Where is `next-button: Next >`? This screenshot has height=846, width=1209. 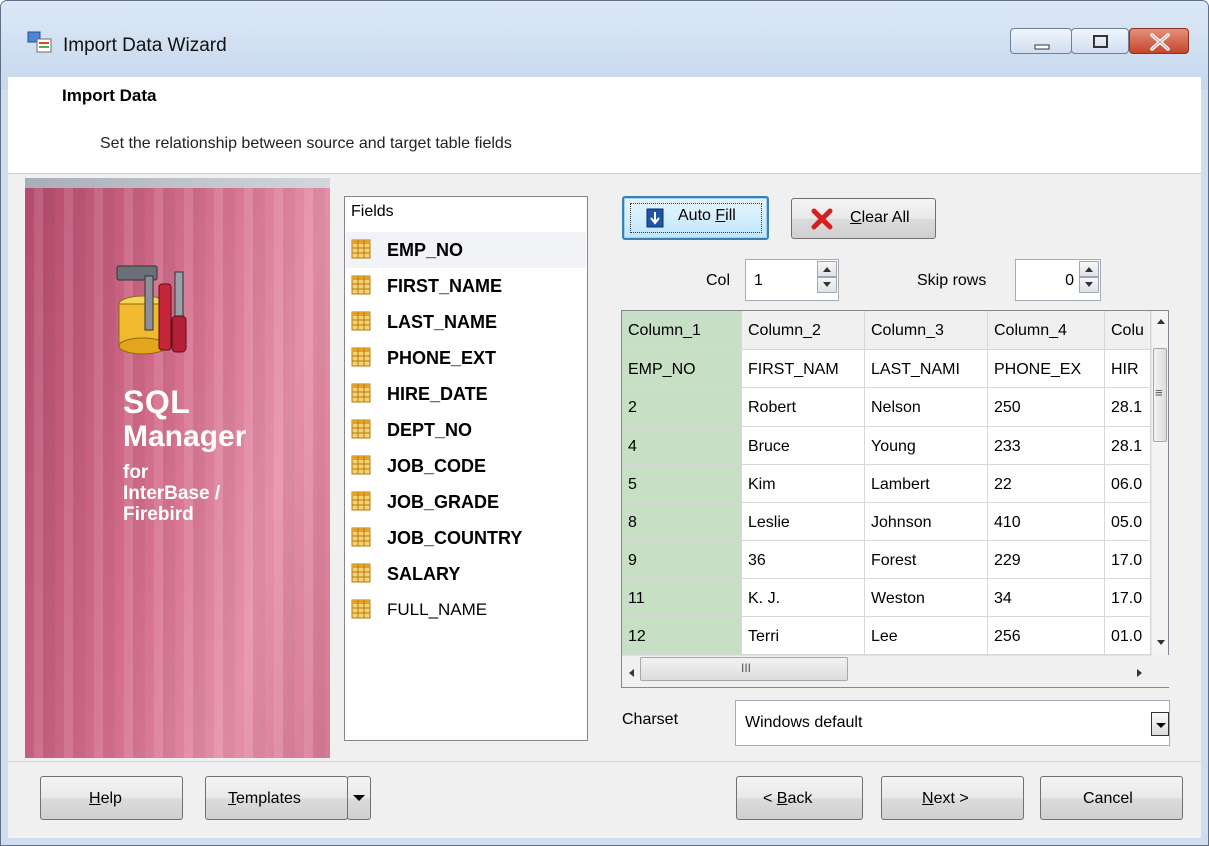 next-button: Next > is located at coordinates (952, 798).